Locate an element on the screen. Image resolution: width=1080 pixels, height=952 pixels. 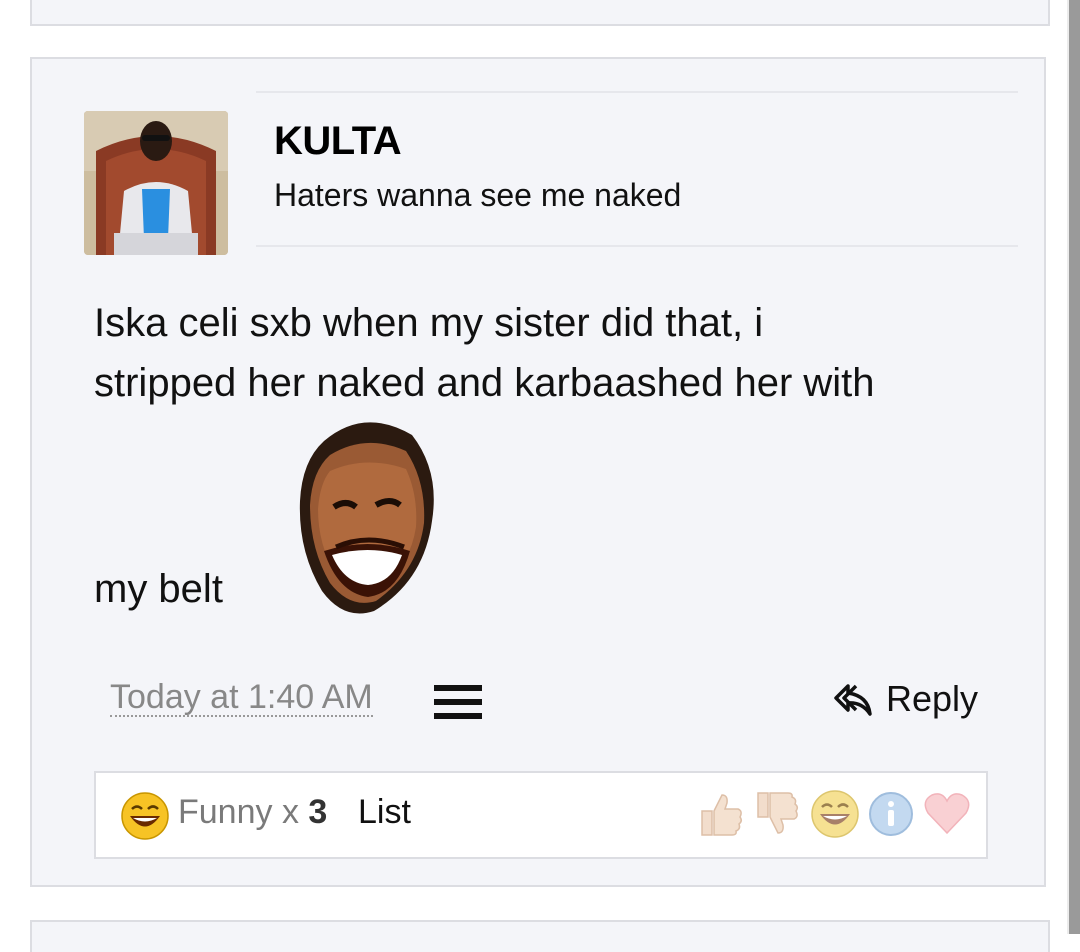
reply-arrow-icon is located at coordinates (853, 700).